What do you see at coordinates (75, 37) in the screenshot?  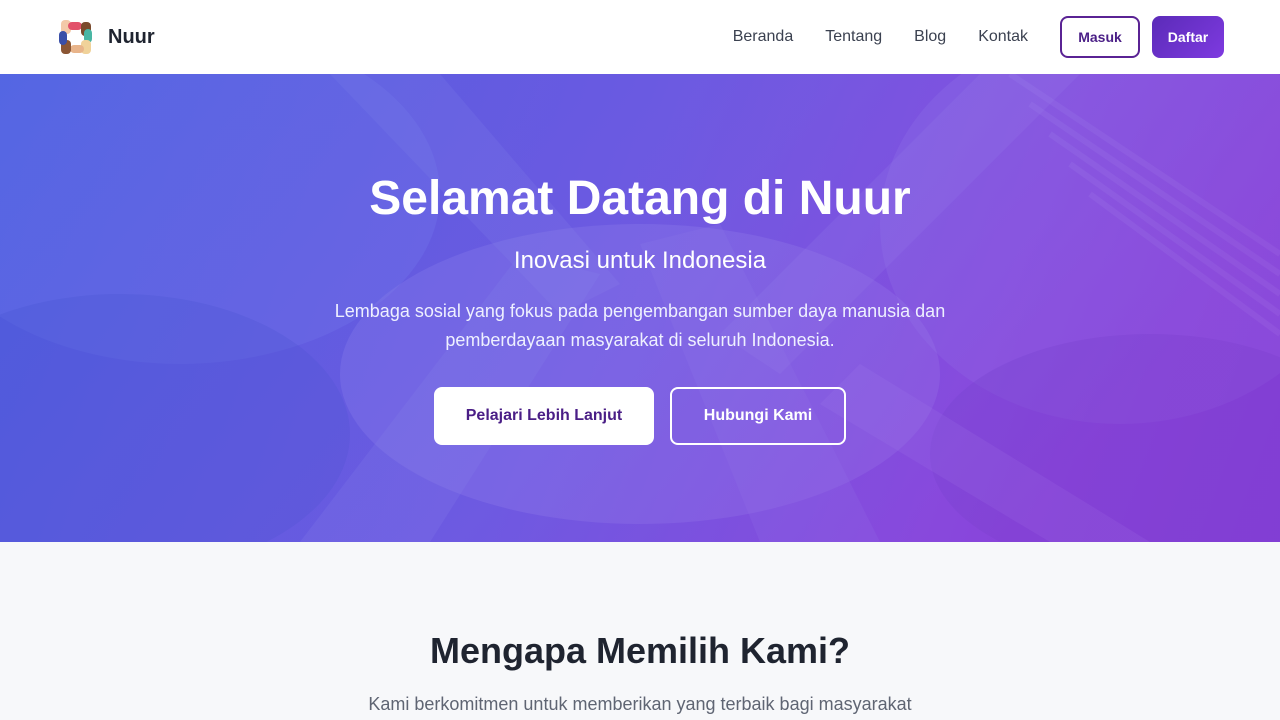 I see `hands-circle-logo-icon` at bounding box center [75, 37].